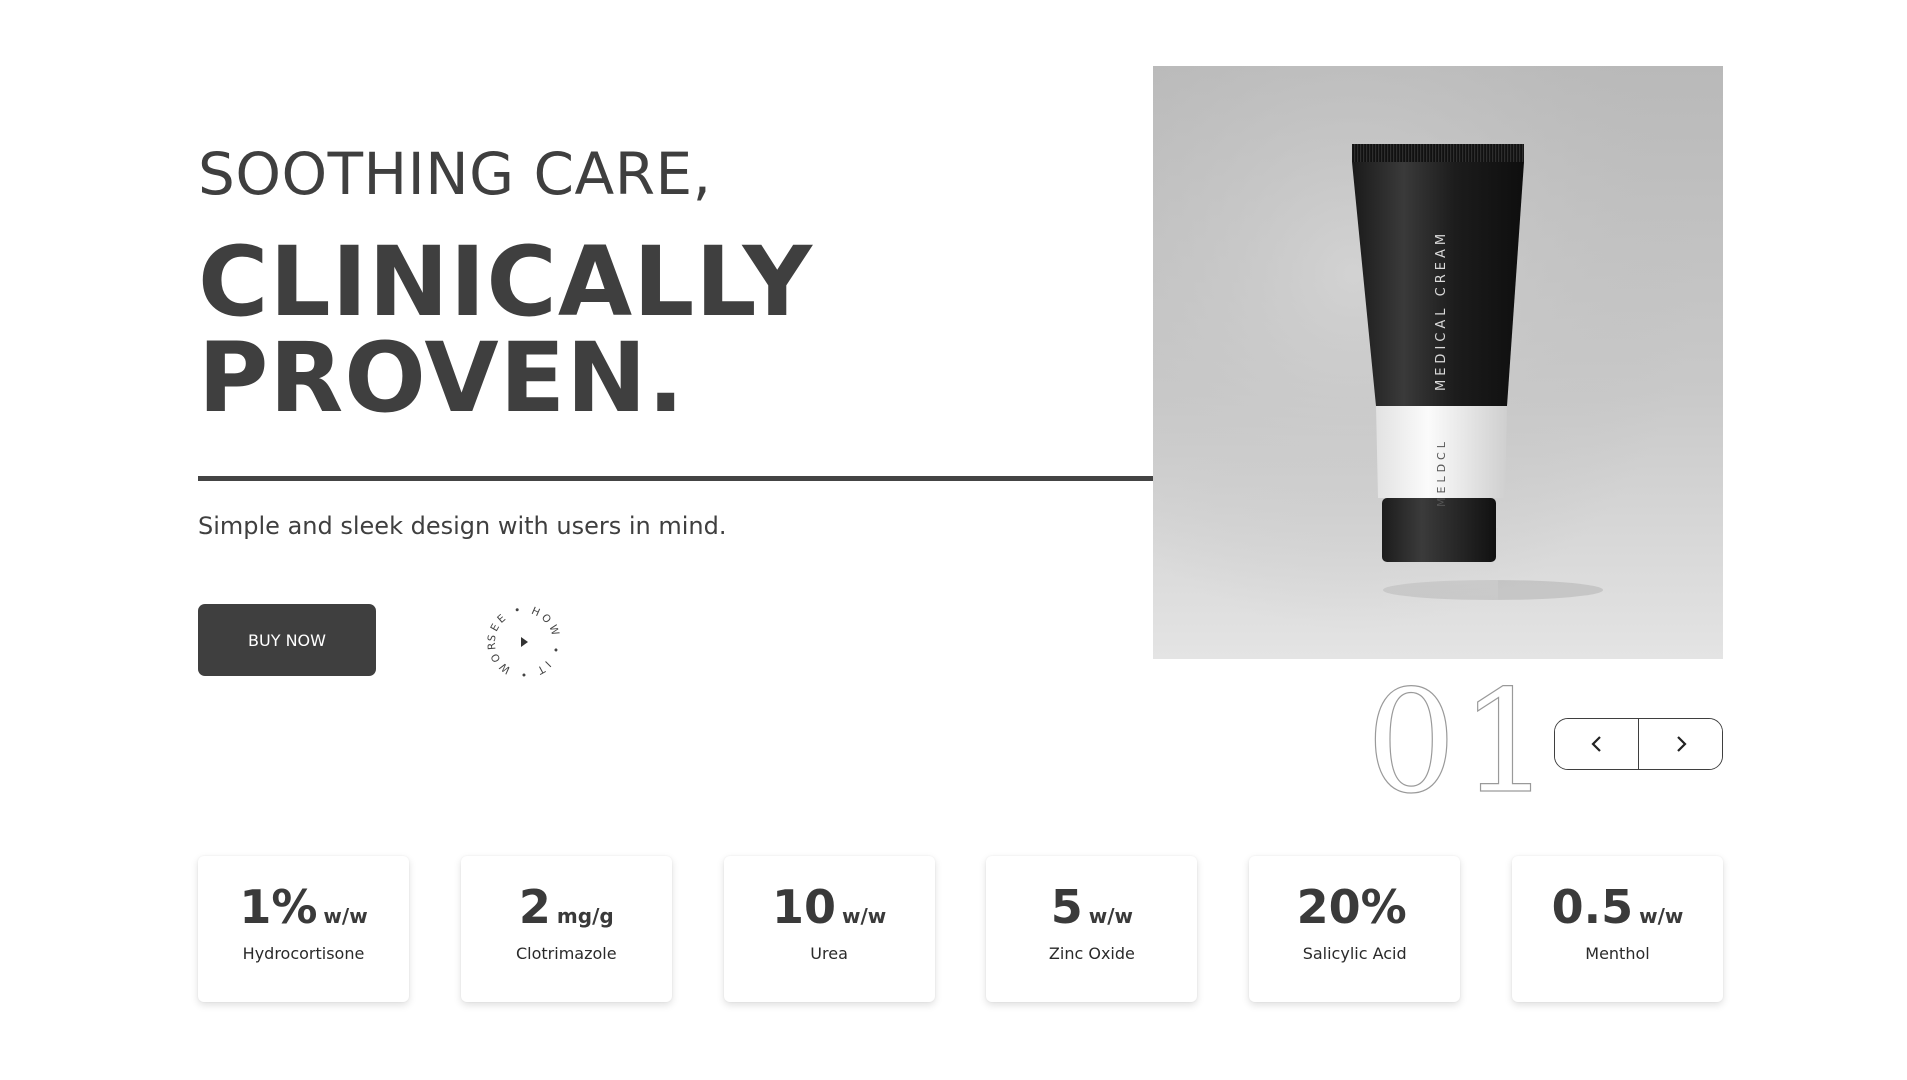  I want to click on ingredient-card: 20% Salicylic Acid, so click(1355, 929).